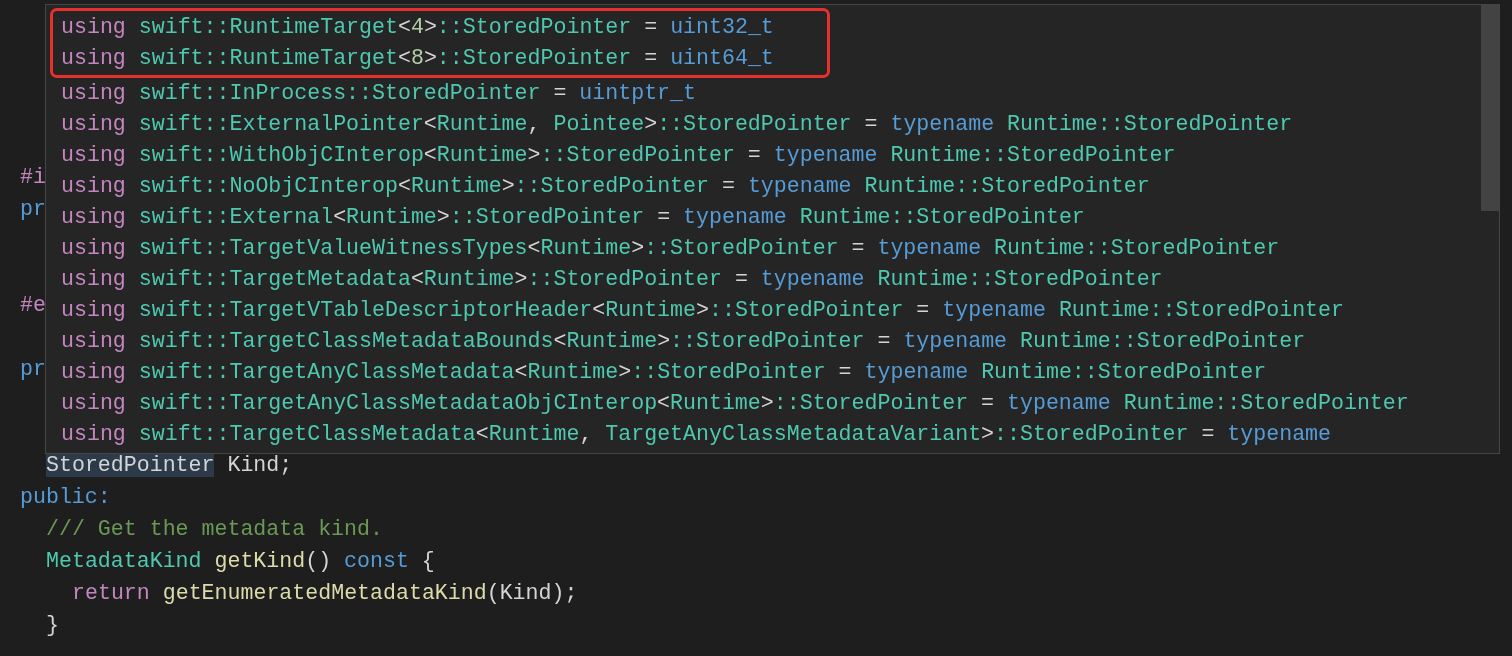 The width and height of the screenshot is (1512, 656). Describe the element at coordinates (417, 58) in the screenshot. I see `code-line: using swift::RuntimeTarget<8>::StoredPointer = uint64_t` at that location.